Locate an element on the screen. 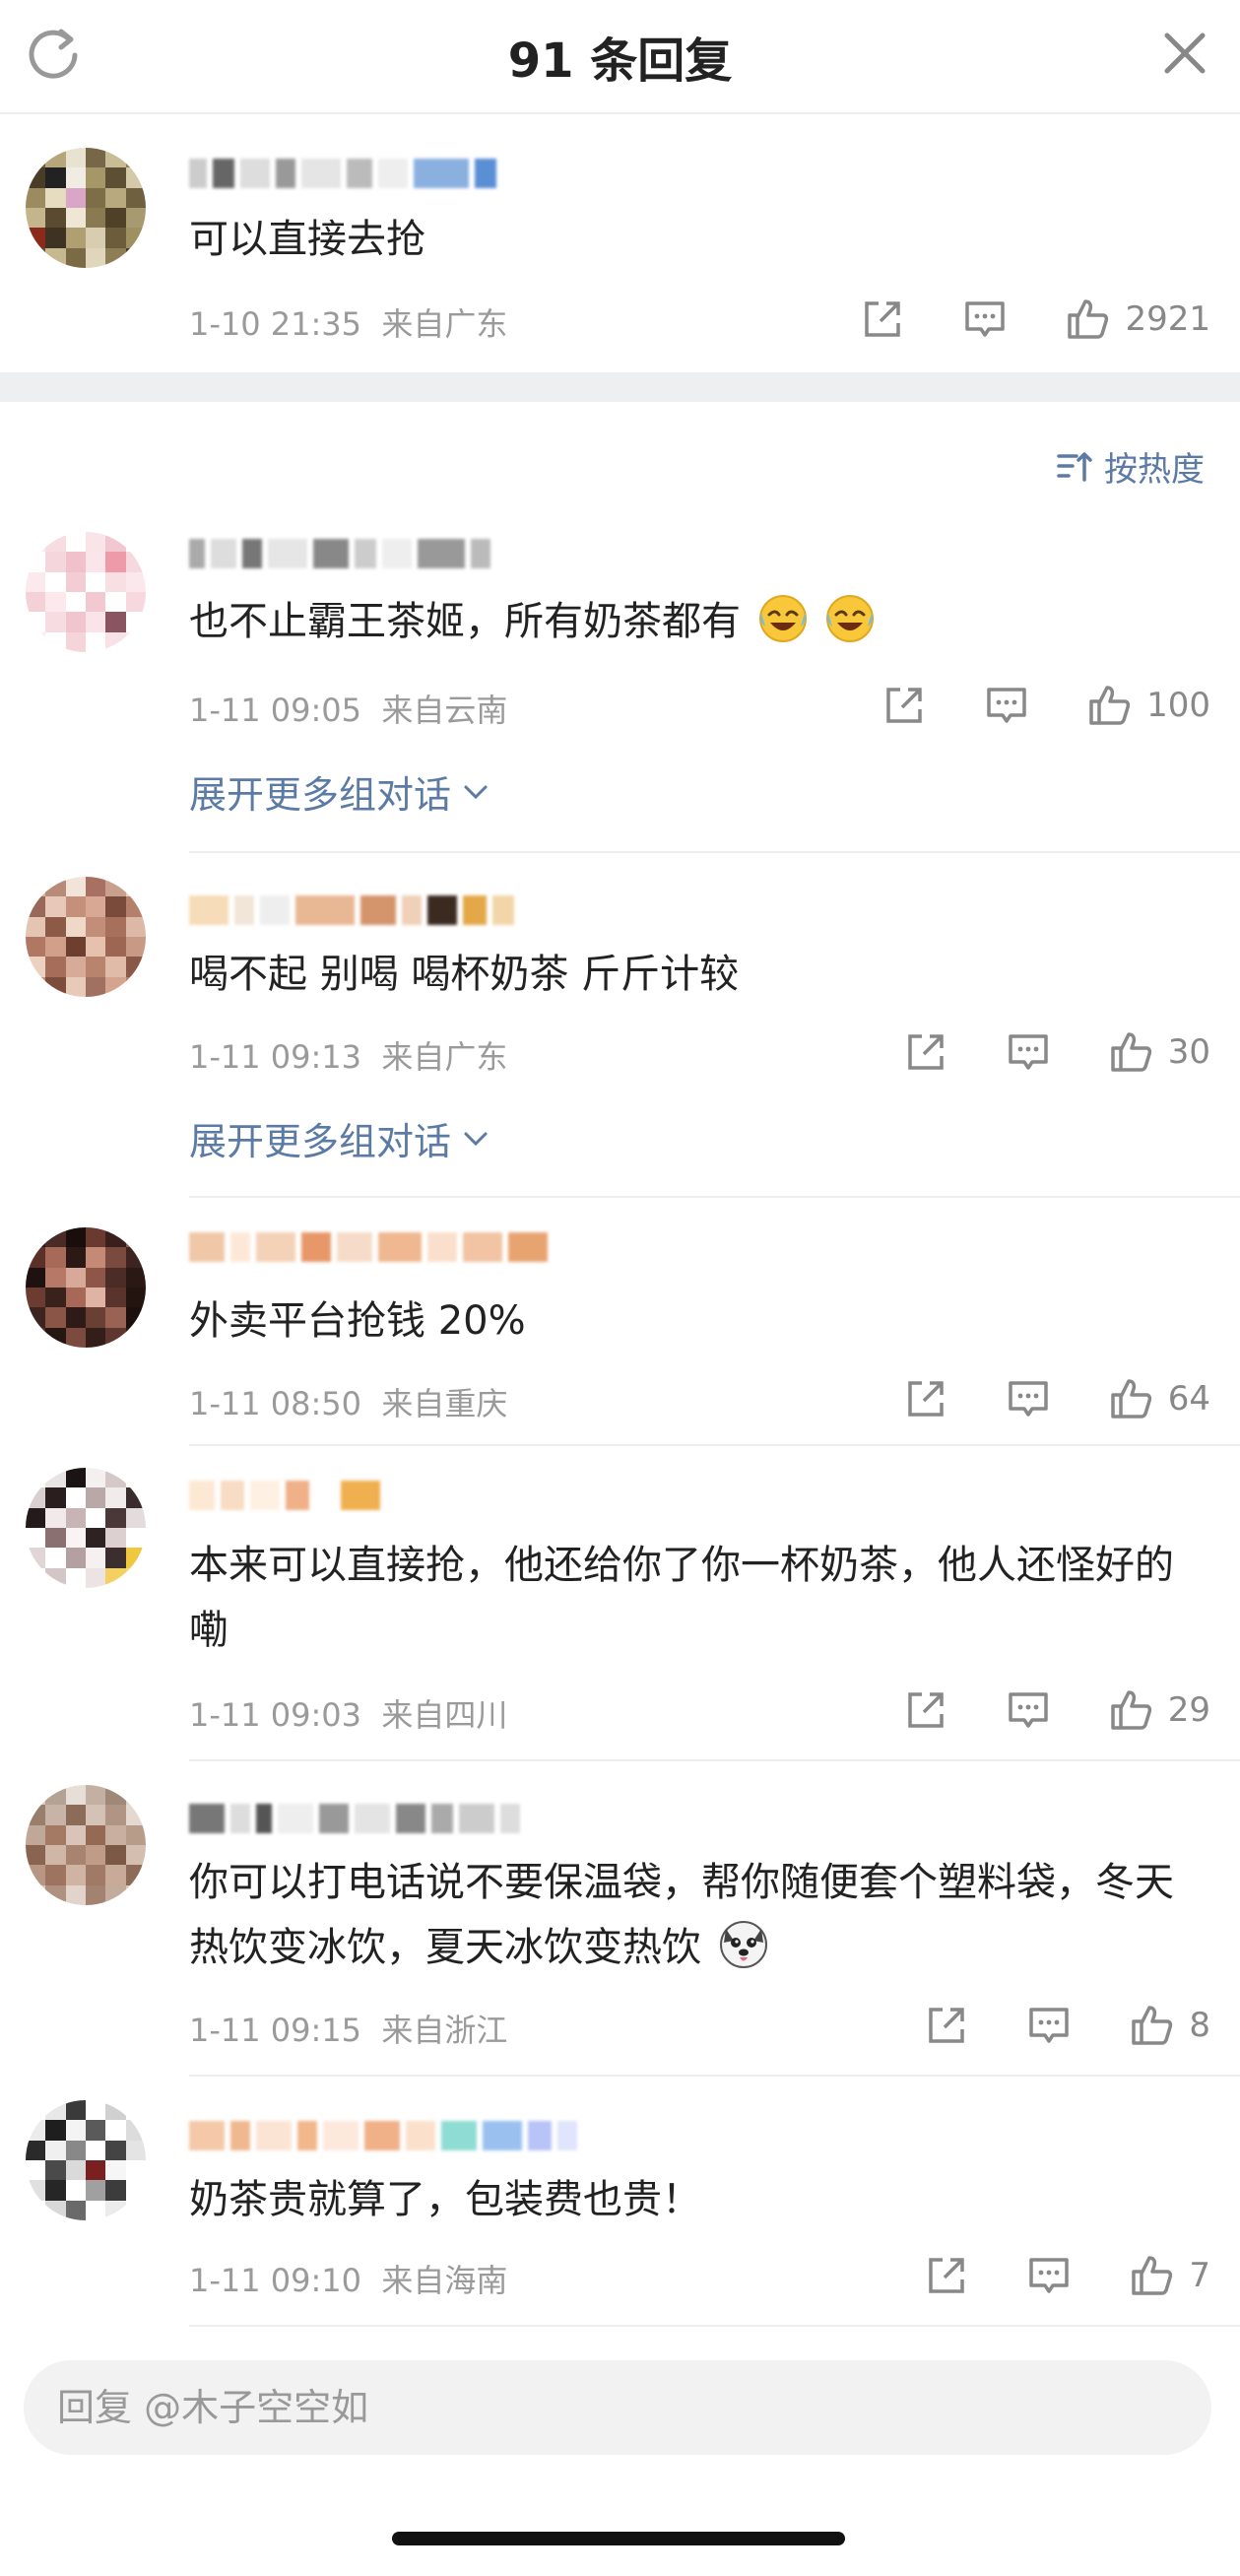  comment-meta: 1-11 09:03 来自四川 is located at coordinates (348, 1713).